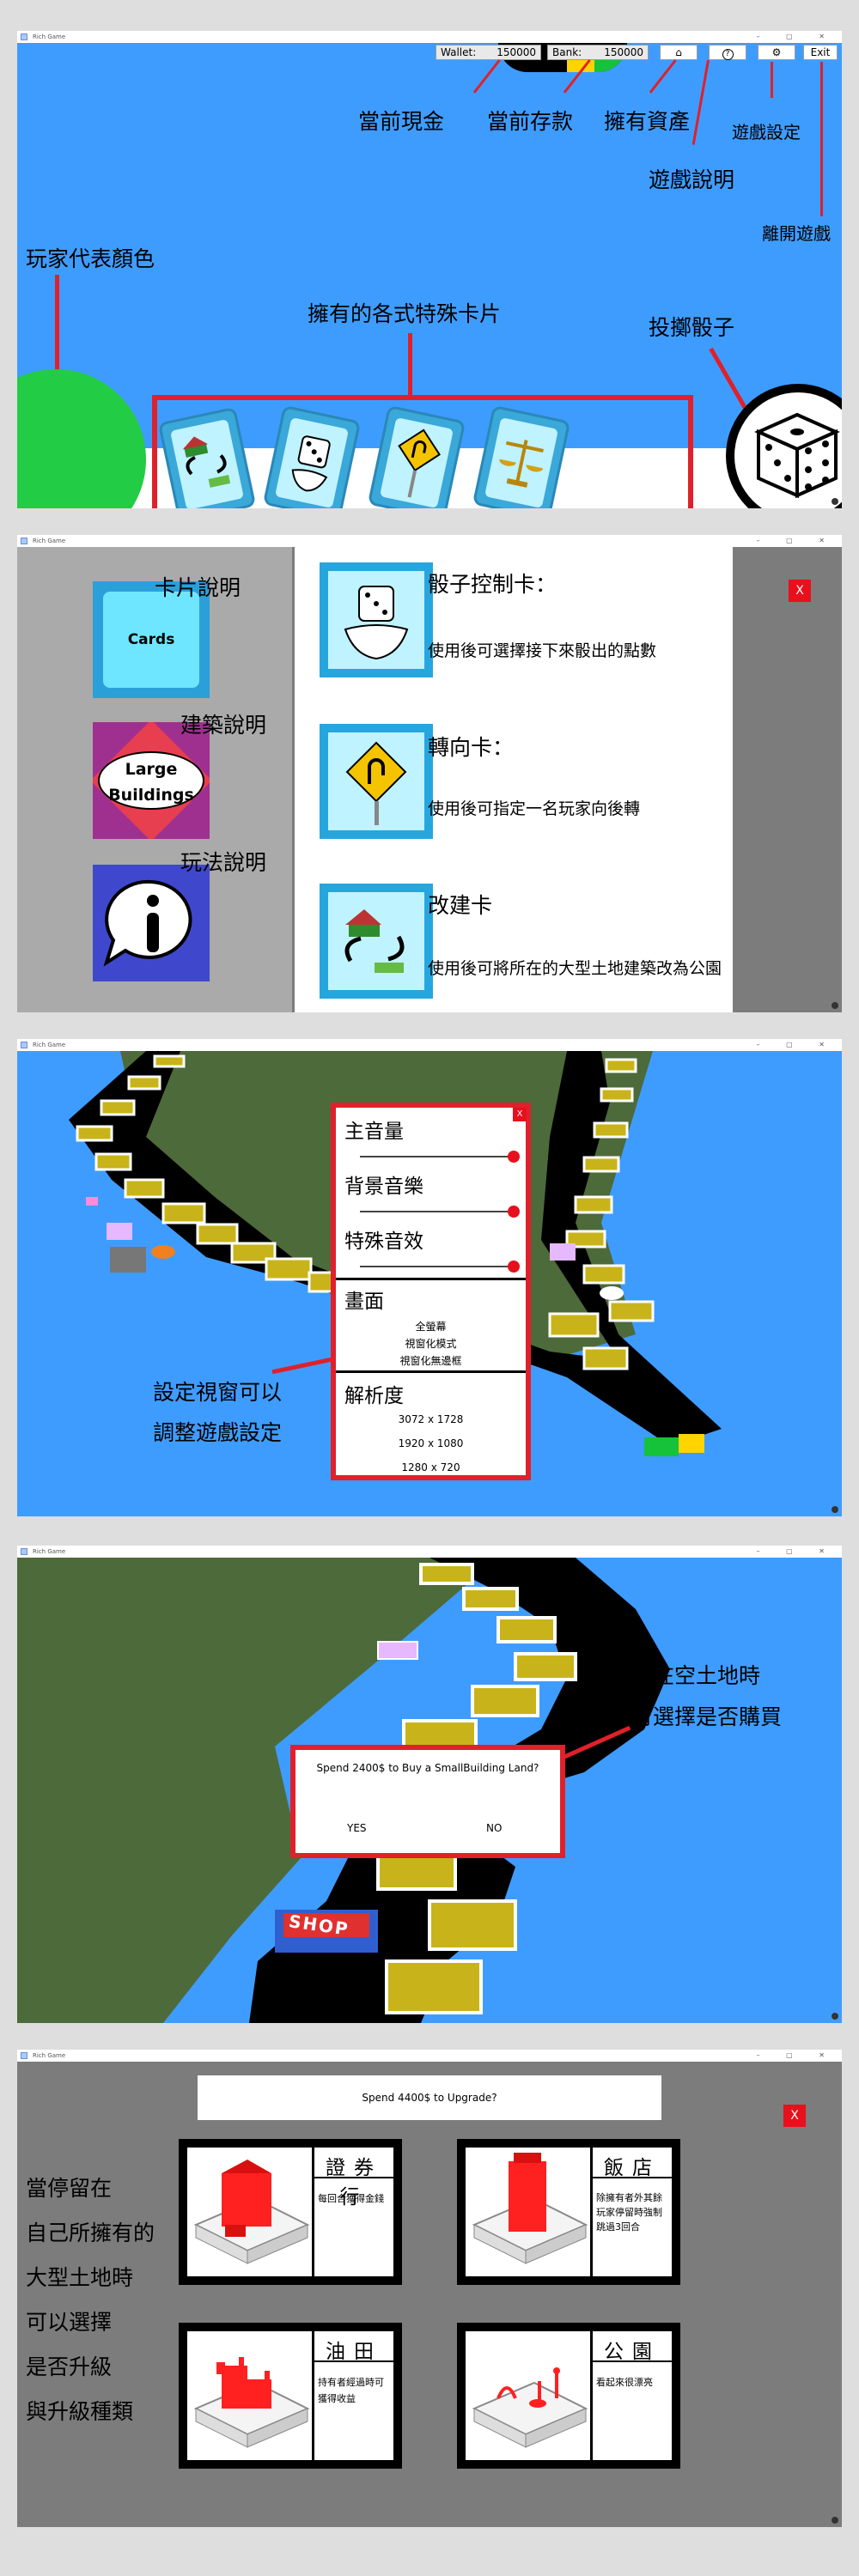 The width and height of the screenshot is (859, 2576). Describe the element at coordinates (427, 1768) in the screenshot. I see `buy-dialog-text: Spend 2400$ to Buy a SmallBuilding Land?` at that location.